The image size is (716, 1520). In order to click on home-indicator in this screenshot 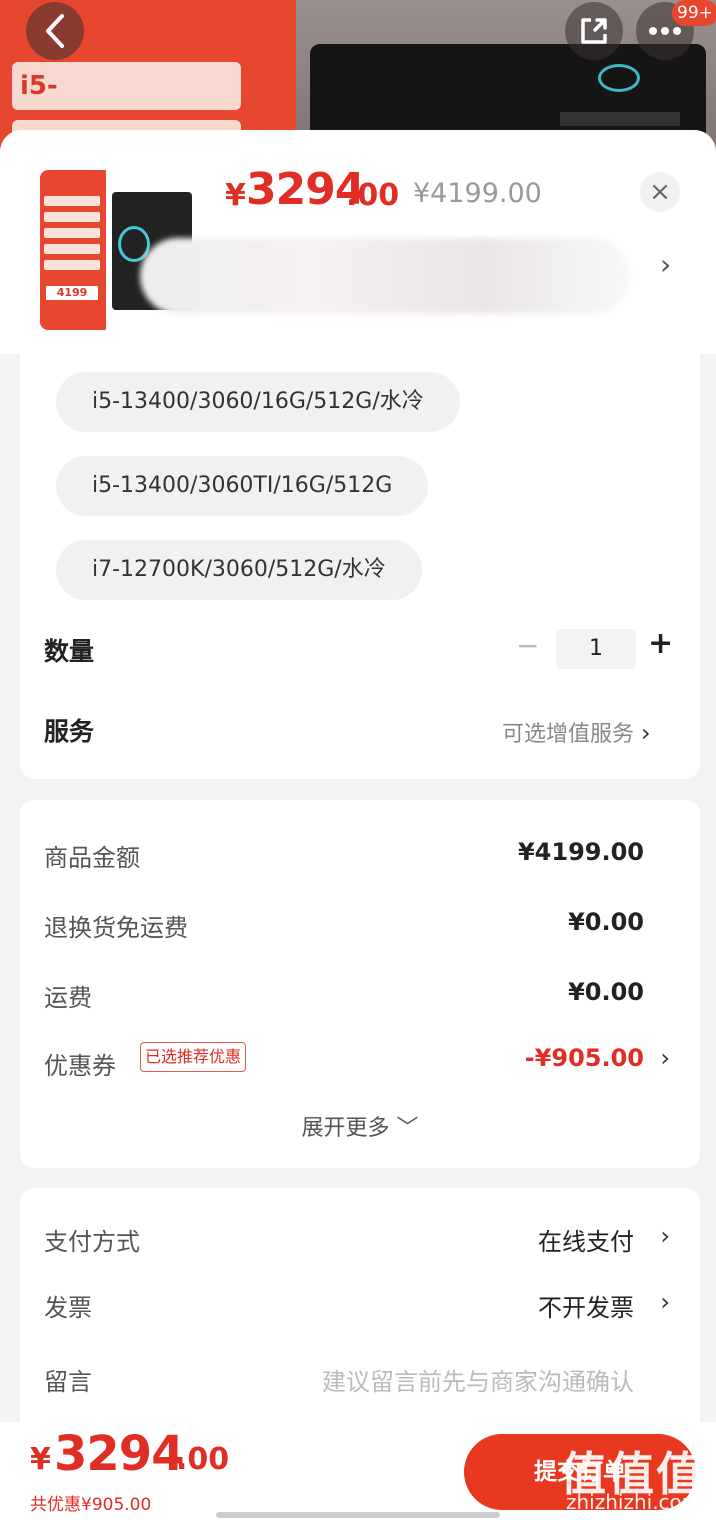, I will do `click(358, 1515)`.